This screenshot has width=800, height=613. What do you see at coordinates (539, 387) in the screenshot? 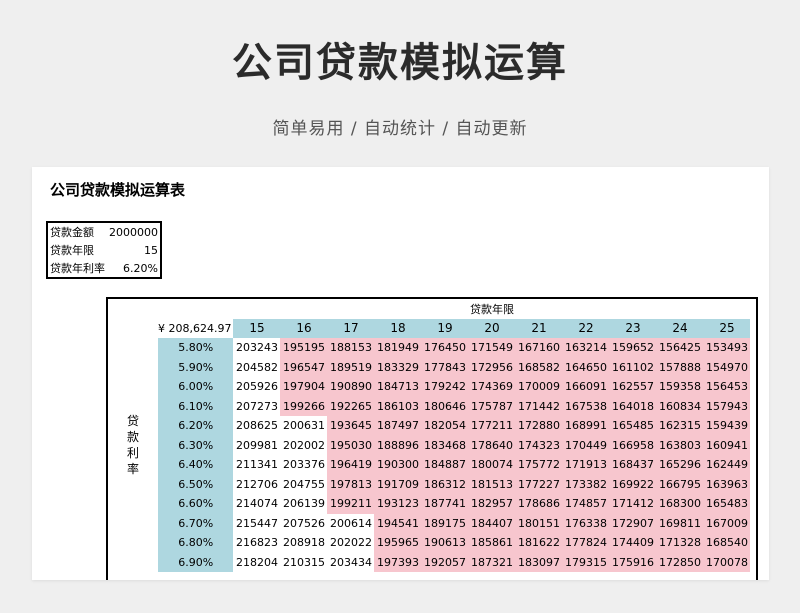
I see `payment-cell: 170009` at bounding box center [539, 387].